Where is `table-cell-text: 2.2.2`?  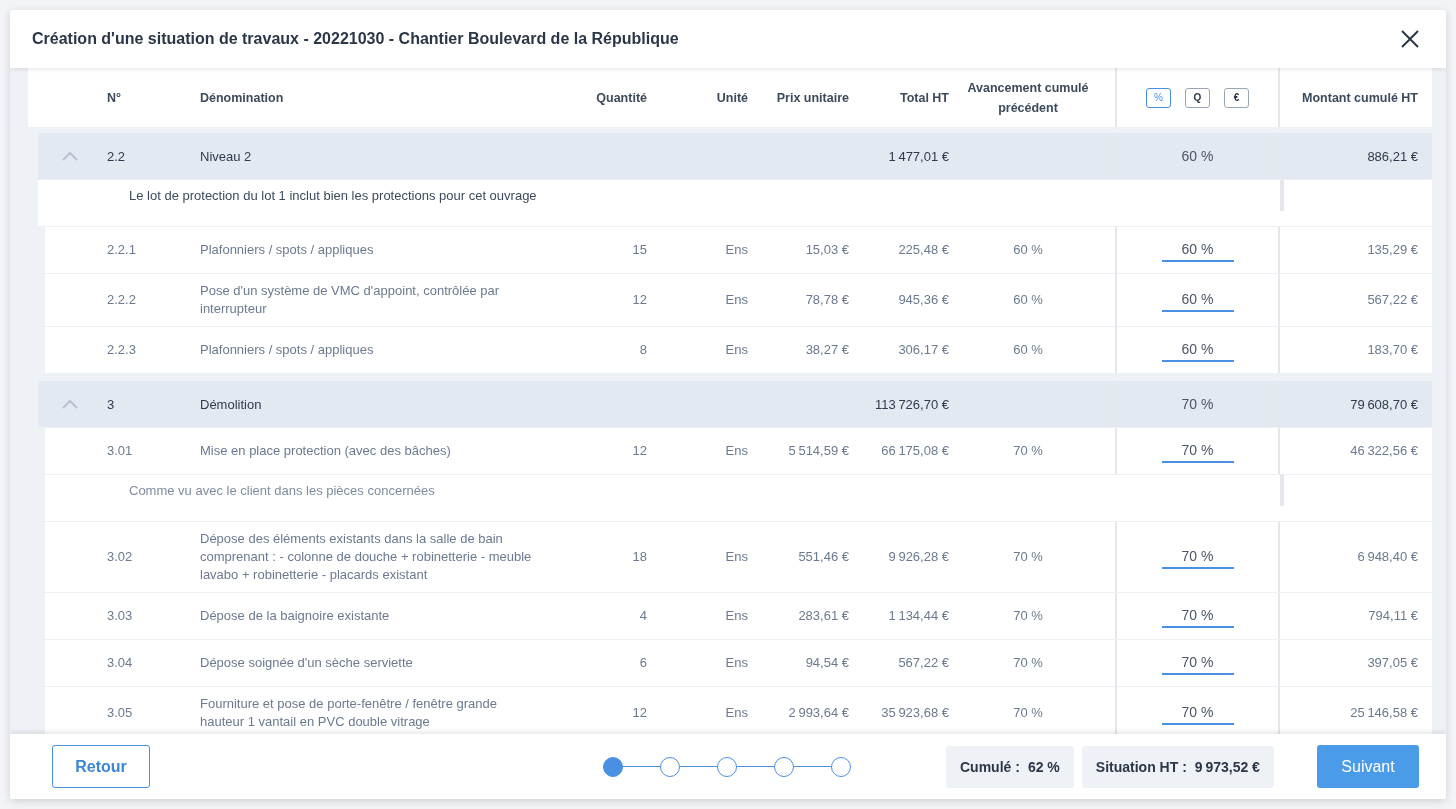
table-cell-text: 2.2.2 is located at coordinates (122, 300).